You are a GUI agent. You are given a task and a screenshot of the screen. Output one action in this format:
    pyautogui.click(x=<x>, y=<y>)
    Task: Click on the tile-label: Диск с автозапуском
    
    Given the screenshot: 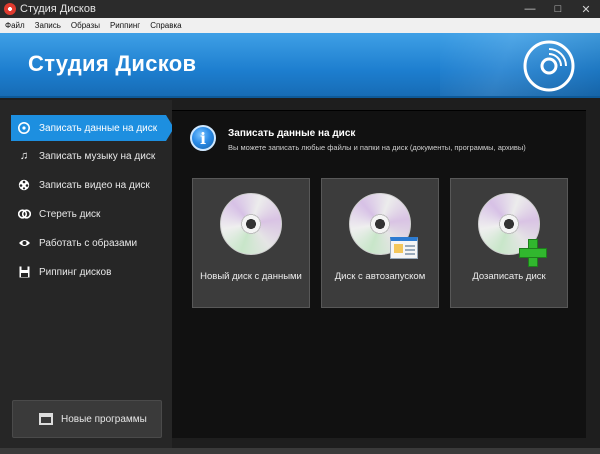 What is the action you would take?
    pyautogui.click(x=380, y=276)
    